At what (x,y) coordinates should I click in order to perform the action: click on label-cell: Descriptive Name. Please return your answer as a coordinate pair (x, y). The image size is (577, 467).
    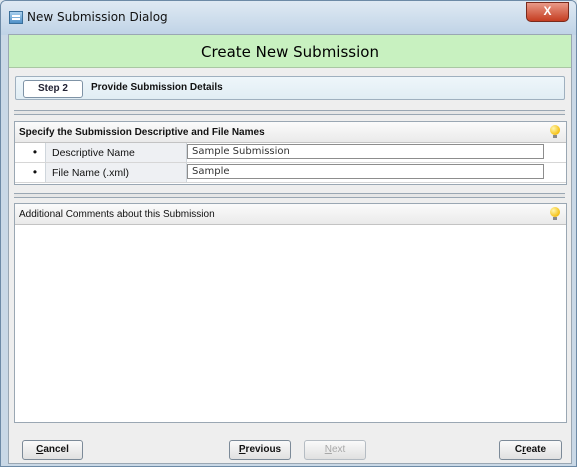
    Looking at the image, I should click on (126, 152).